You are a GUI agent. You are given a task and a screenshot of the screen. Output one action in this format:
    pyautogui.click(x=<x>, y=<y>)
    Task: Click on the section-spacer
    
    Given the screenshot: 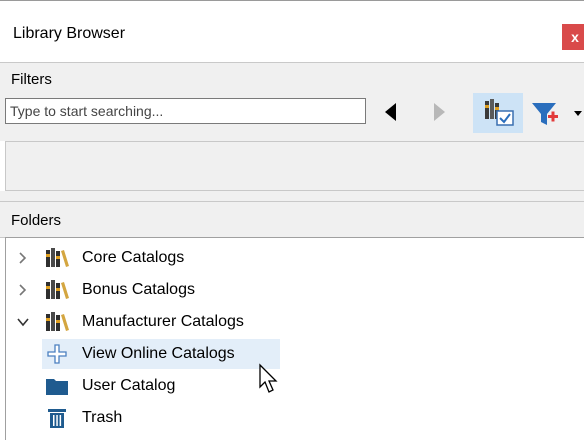 What is the action you would take?
    pyautogui.click(x=292, y=196)
    